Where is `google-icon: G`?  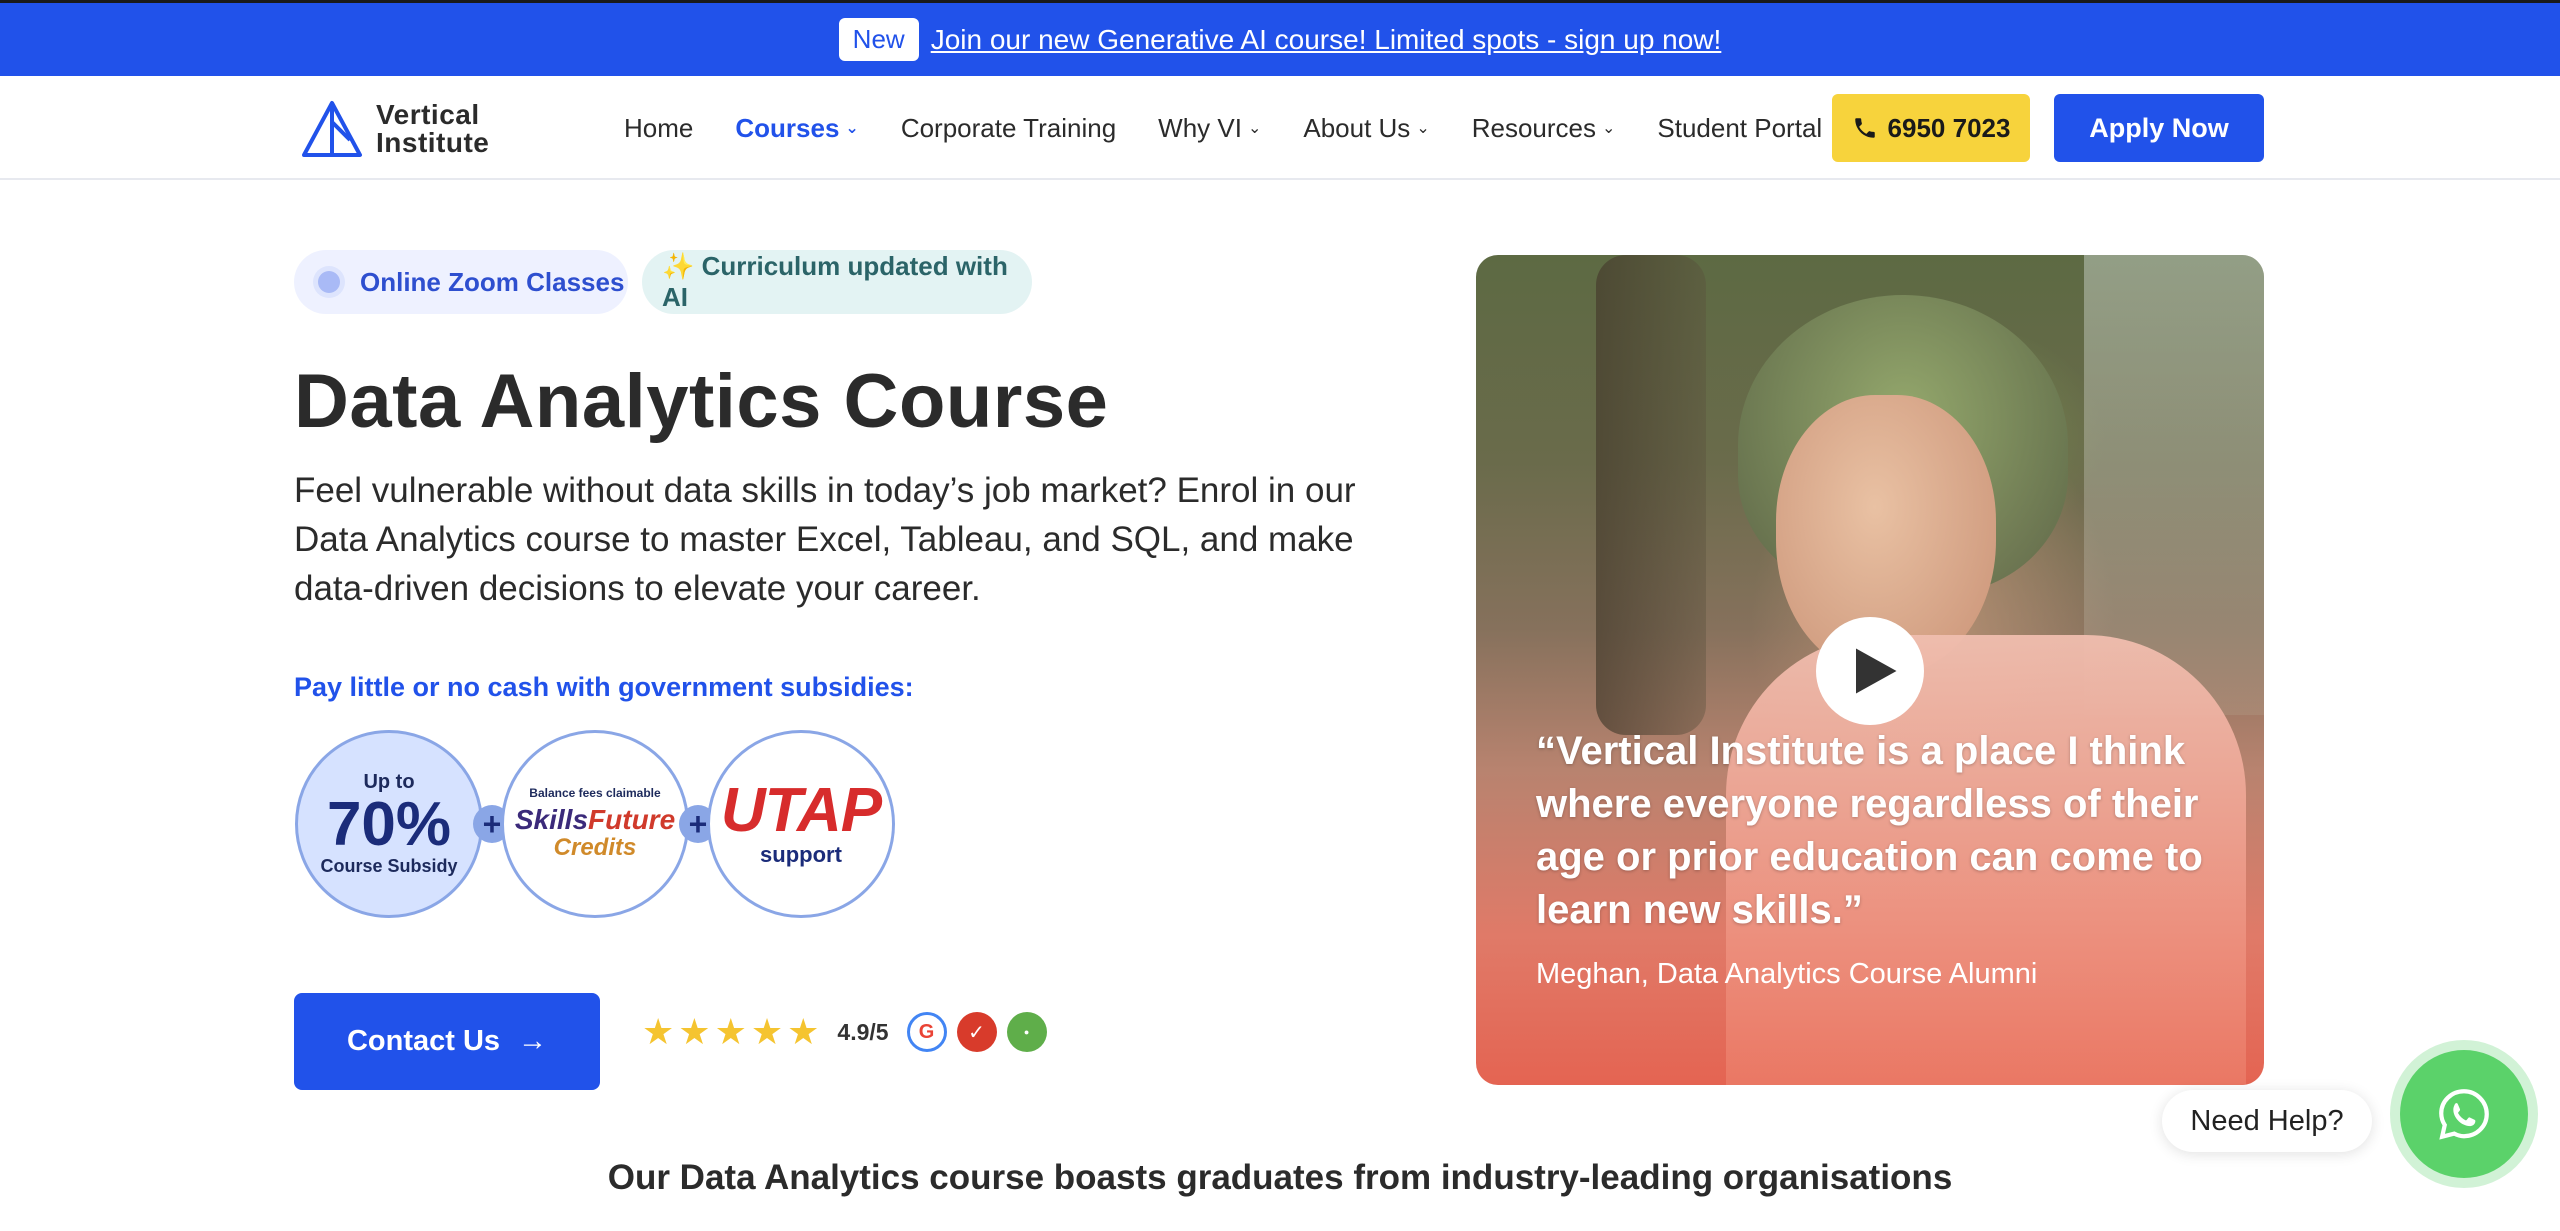
google-icon: G is located at coordinates (926, 1032).